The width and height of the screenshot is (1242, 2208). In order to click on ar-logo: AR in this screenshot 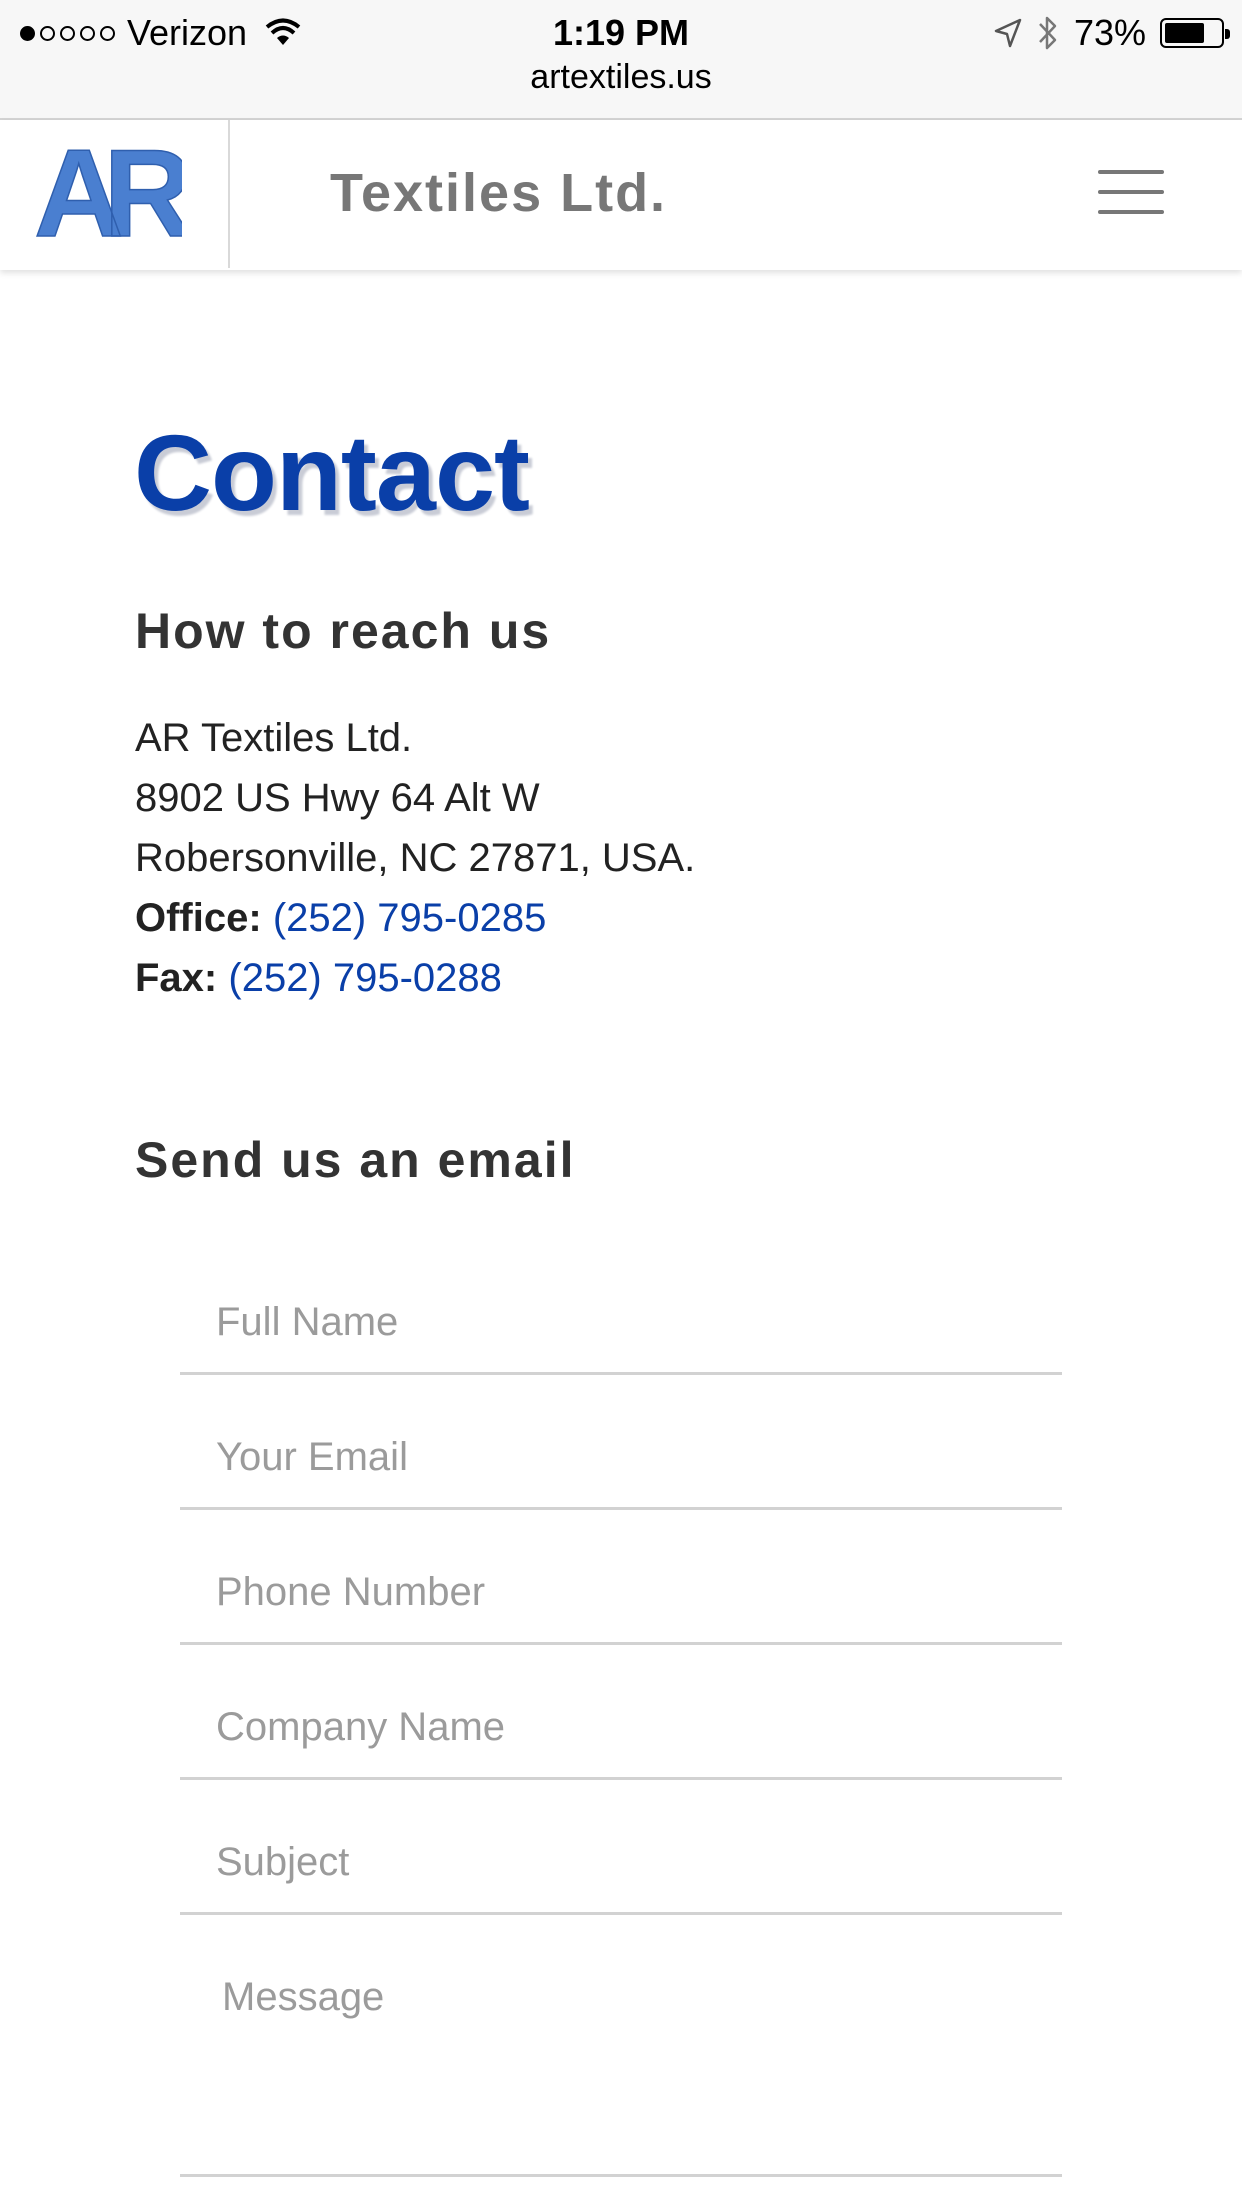, I will do `click(107, 195)`.